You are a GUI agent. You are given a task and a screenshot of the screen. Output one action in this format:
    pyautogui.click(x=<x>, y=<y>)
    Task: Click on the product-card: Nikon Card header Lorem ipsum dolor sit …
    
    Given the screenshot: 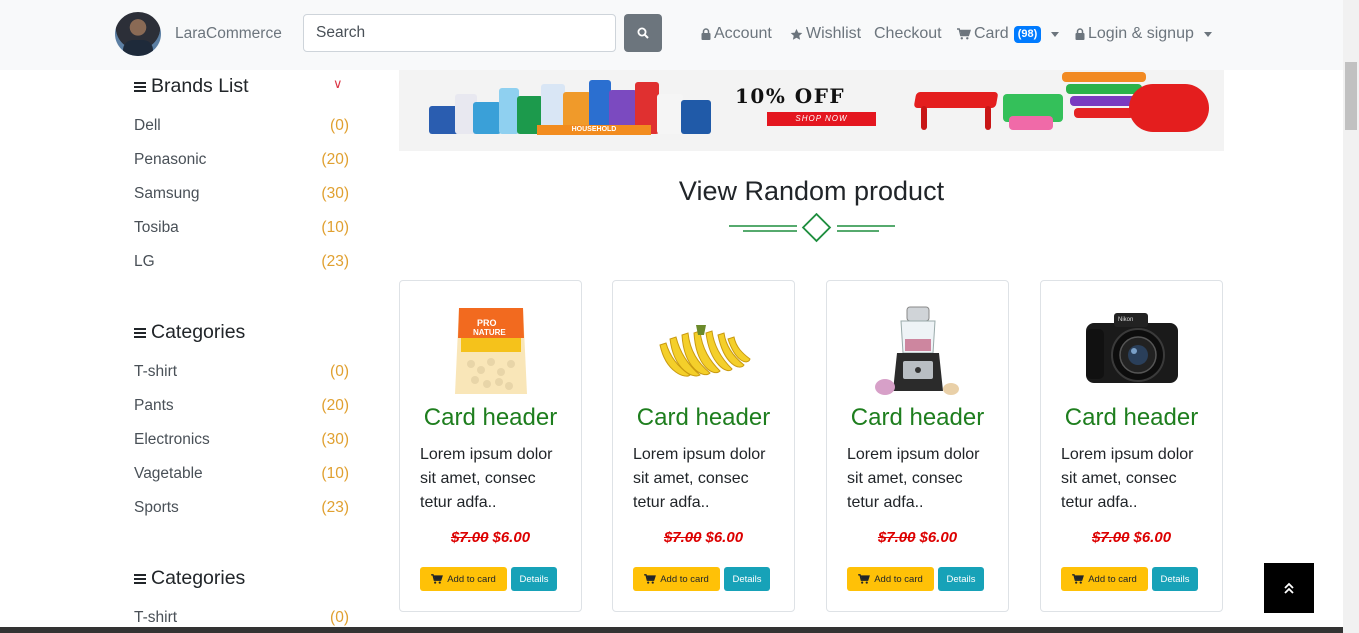 What is the action you would take?
    pyautogui.click(x=1131, y=446)
    